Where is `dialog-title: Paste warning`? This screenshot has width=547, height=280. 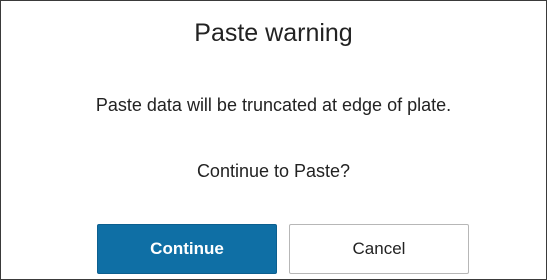 dialog-title: Paste warning is located at coordinates (273, 33).